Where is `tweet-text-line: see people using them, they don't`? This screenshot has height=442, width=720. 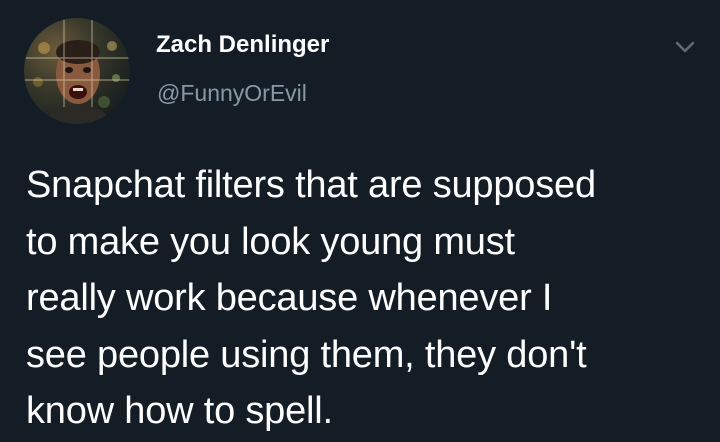 tweet-text-line: see people using them, they don't is located at coordinates (306, 354).